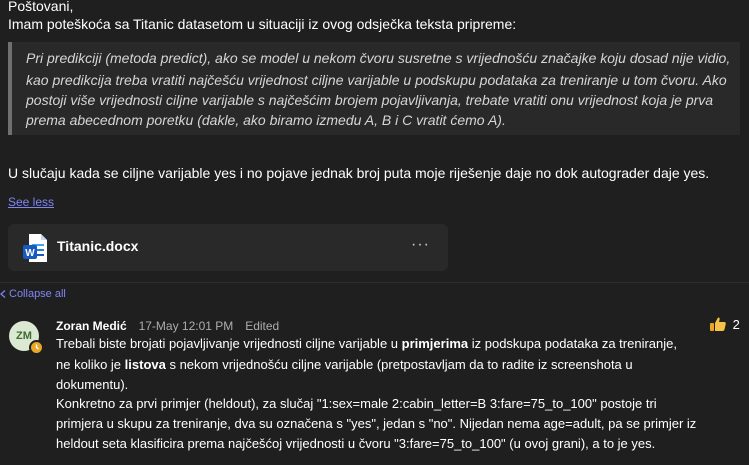 The height and width of the screenshot is (465, 749). What do you see at coordinates (92, 384) in the screenshot?
I see `reply-line: dokumentu).` at bounding box center [92, 384].